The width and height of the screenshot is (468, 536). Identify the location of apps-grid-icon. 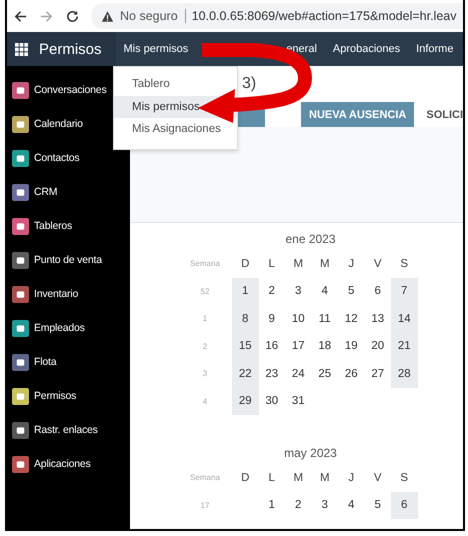
(21, 49).